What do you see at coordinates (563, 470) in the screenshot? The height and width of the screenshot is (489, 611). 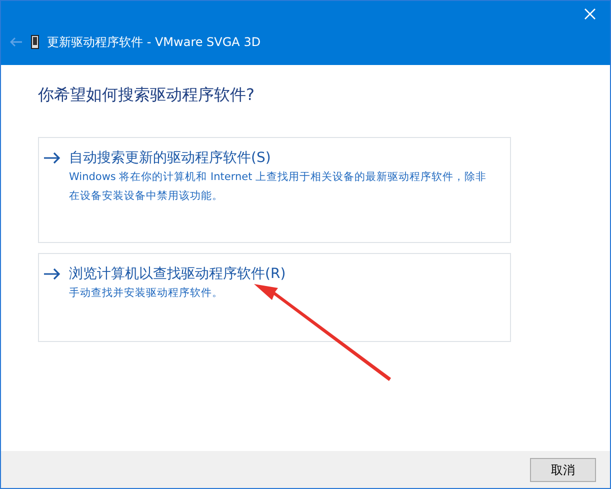 I see `cancel-button: 取消` at bounding box center [563, 470].